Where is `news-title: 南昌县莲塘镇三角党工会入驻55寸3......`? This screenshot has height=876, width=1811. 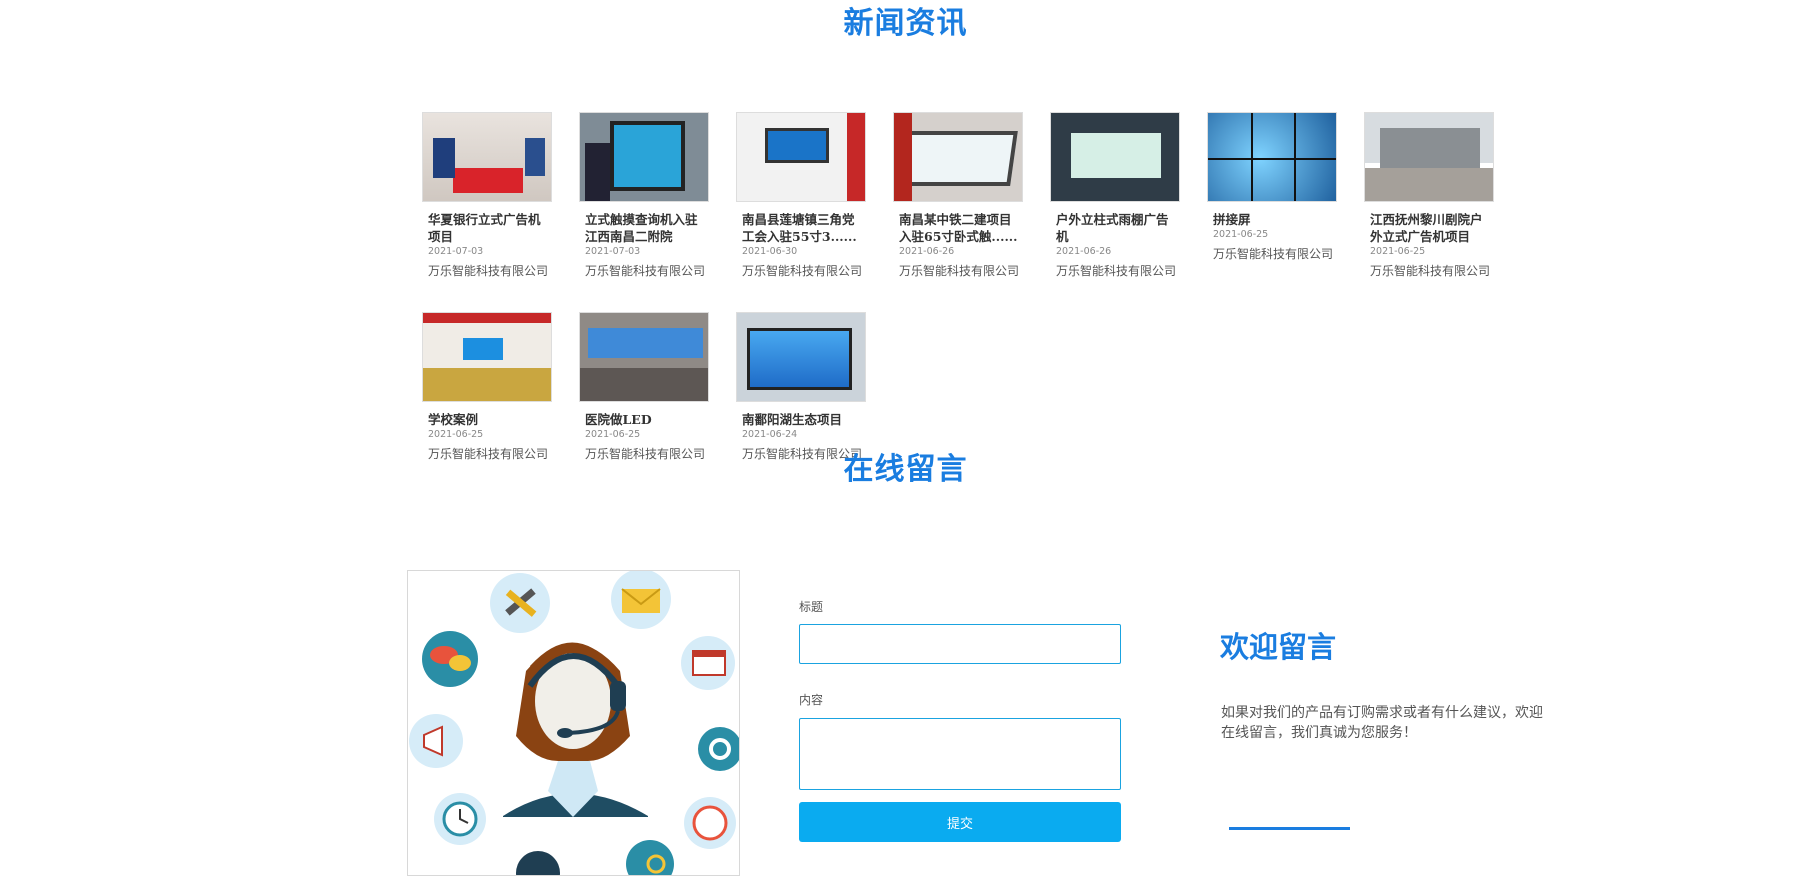
news-title: 南昌县莲塘镇三角党工会入驻55寸3...... is located at coordinates (804, 228).